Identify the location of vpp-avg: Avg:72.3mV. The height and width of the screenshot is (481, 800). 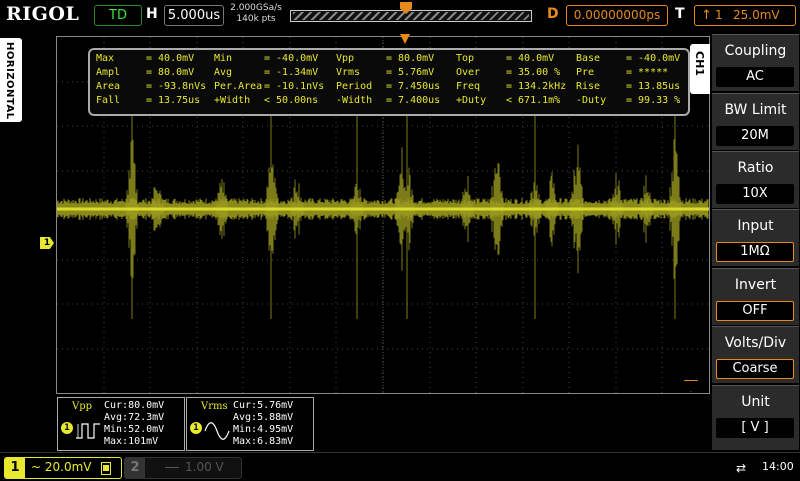
(134, 417).